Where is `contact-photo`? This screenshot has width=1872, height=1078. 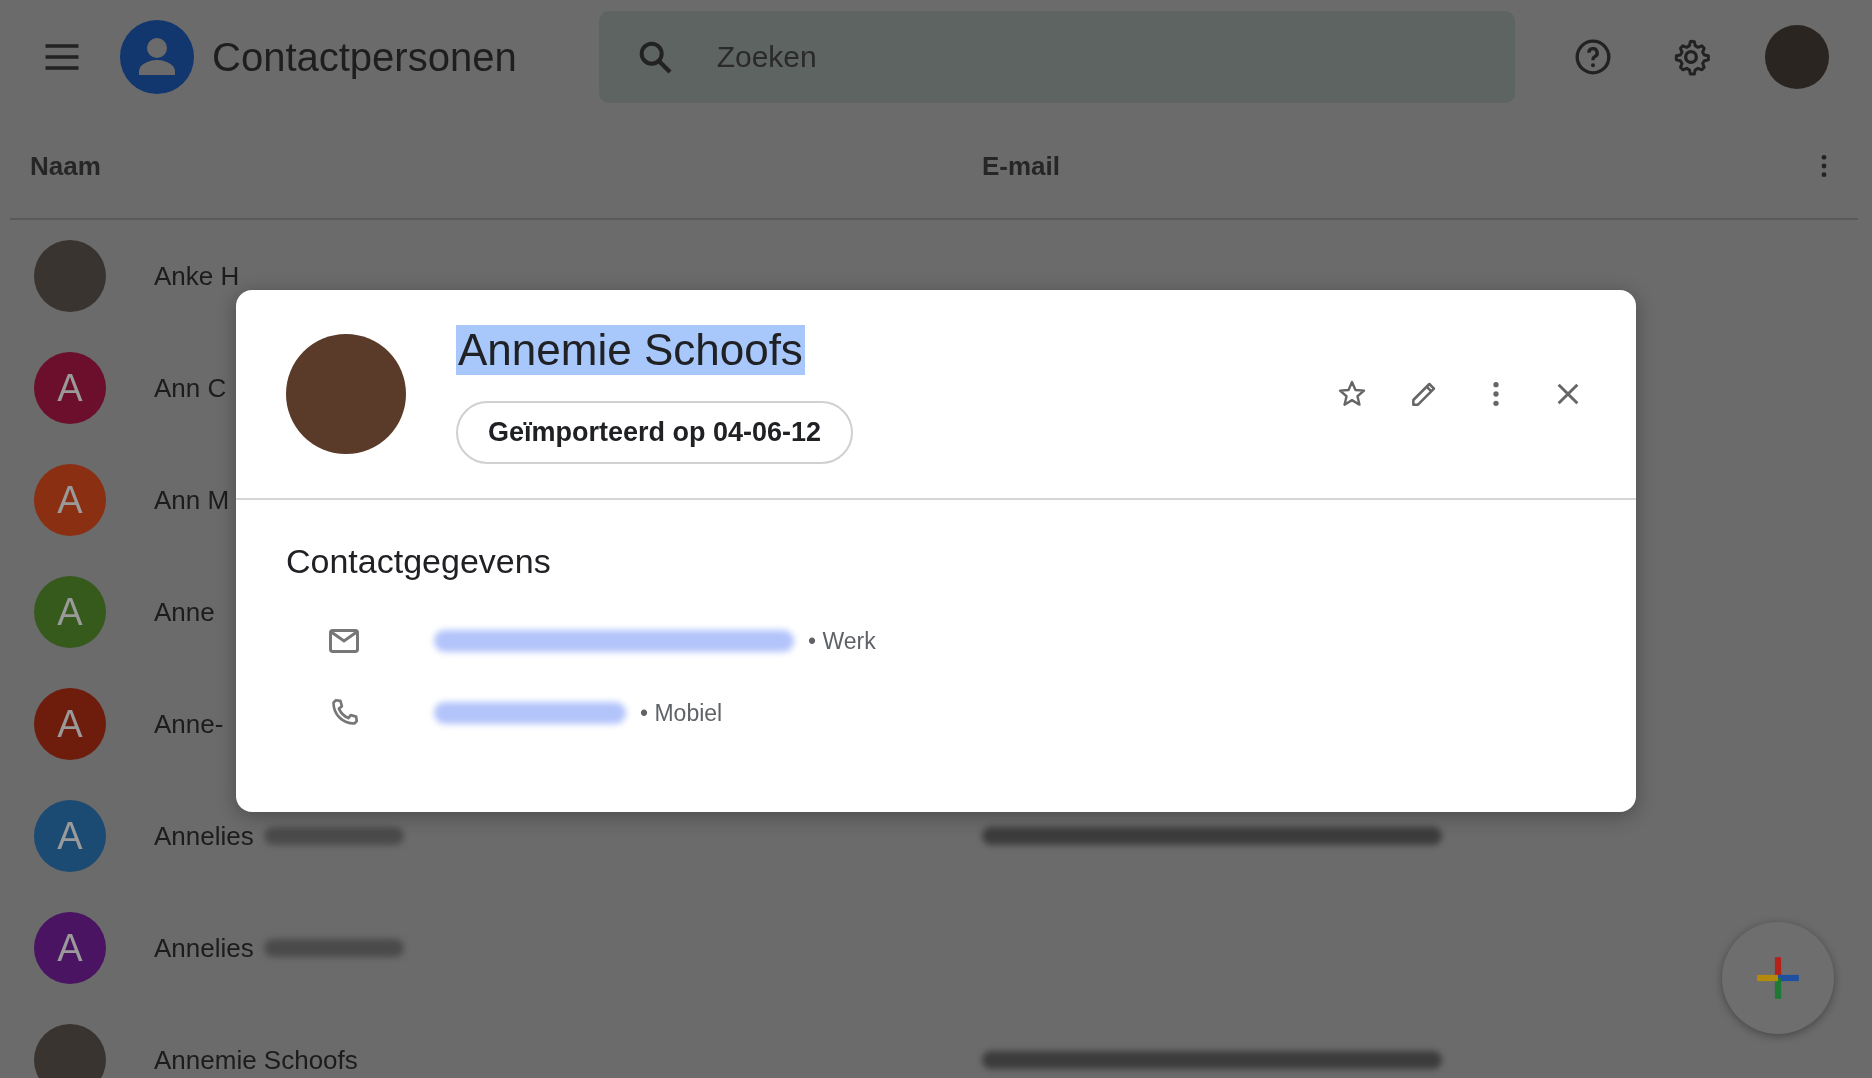
contact-photo is located at coordinates (70, 1051).